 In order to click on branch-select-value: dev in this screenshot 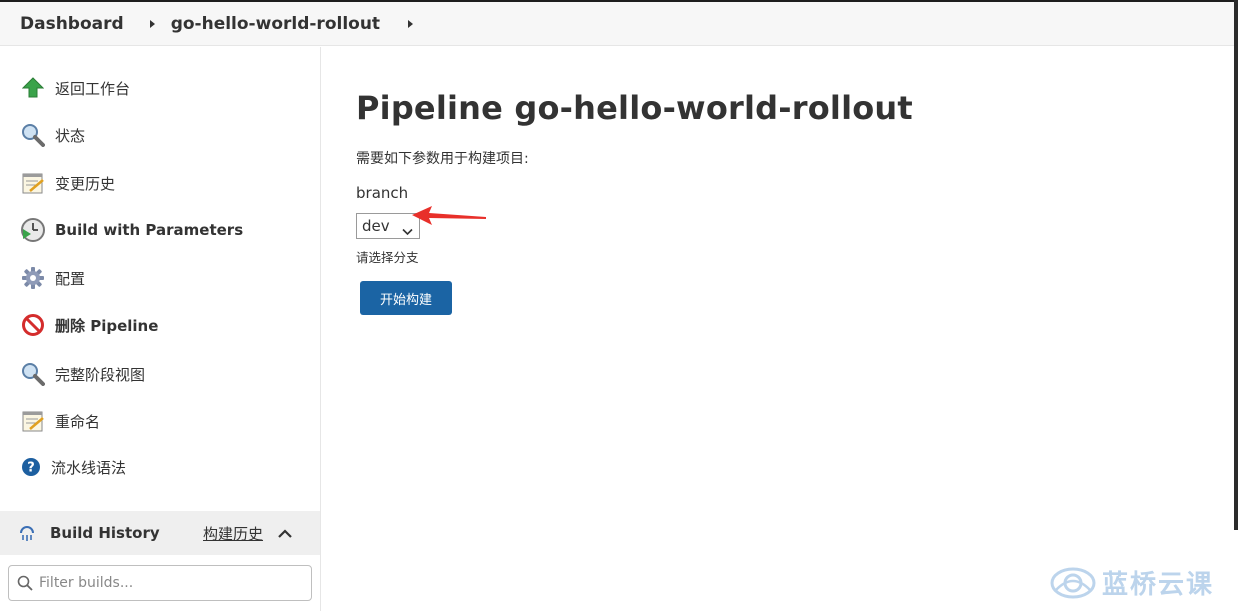, I will do `click(376, 226)`.